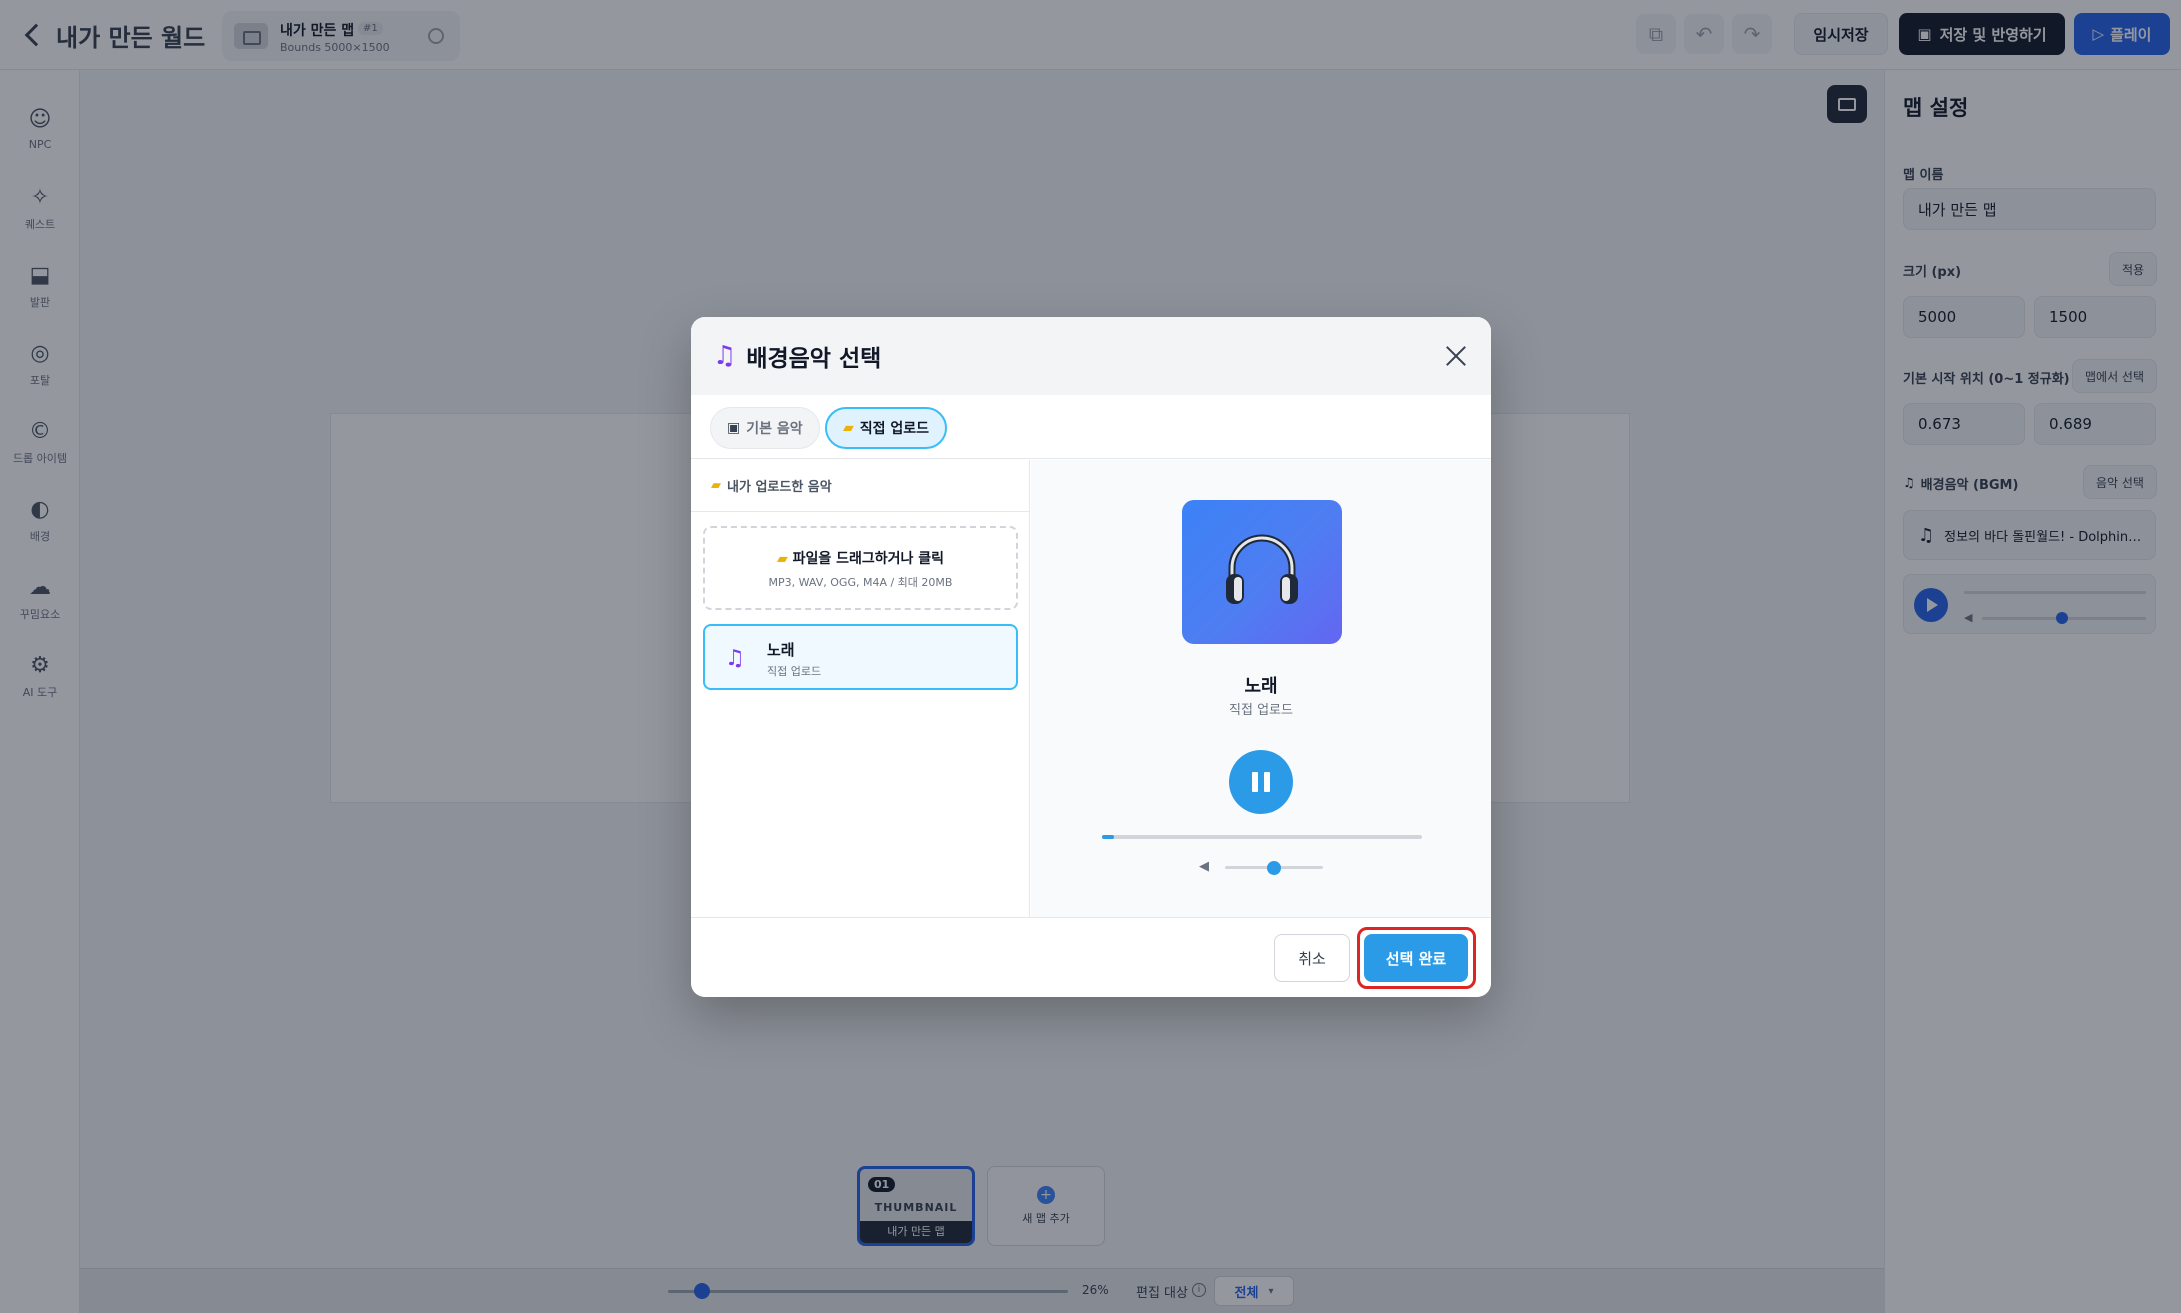 The height and width of the screenshot is (1313, 2181). What do you see at coordinates (860, 582) in the screenshot?
I see `dropzone-subtitle: MP3, WAV, OGG, M4A / 최대 20MB` at bounding box center [860, 582].